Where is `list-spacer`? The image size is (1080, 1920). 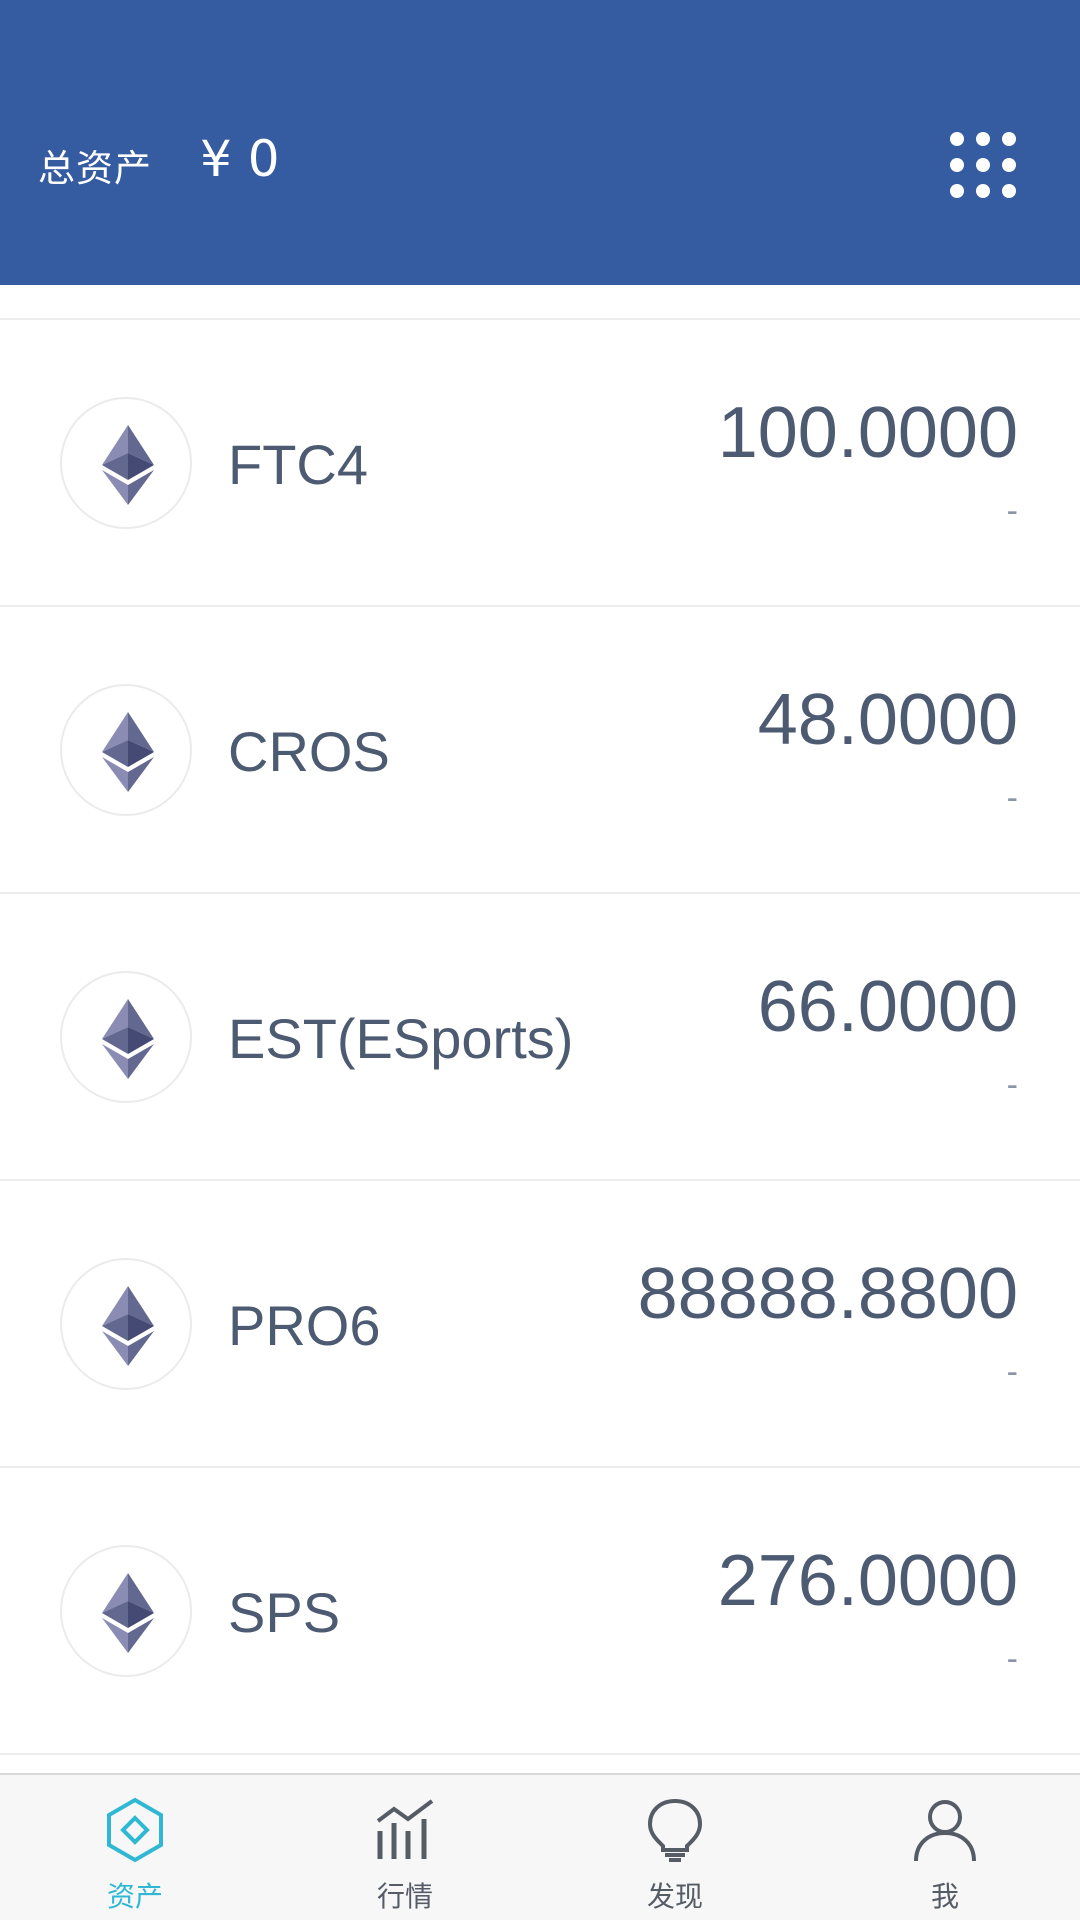 list-spacer is located at coordinates (540, 302).